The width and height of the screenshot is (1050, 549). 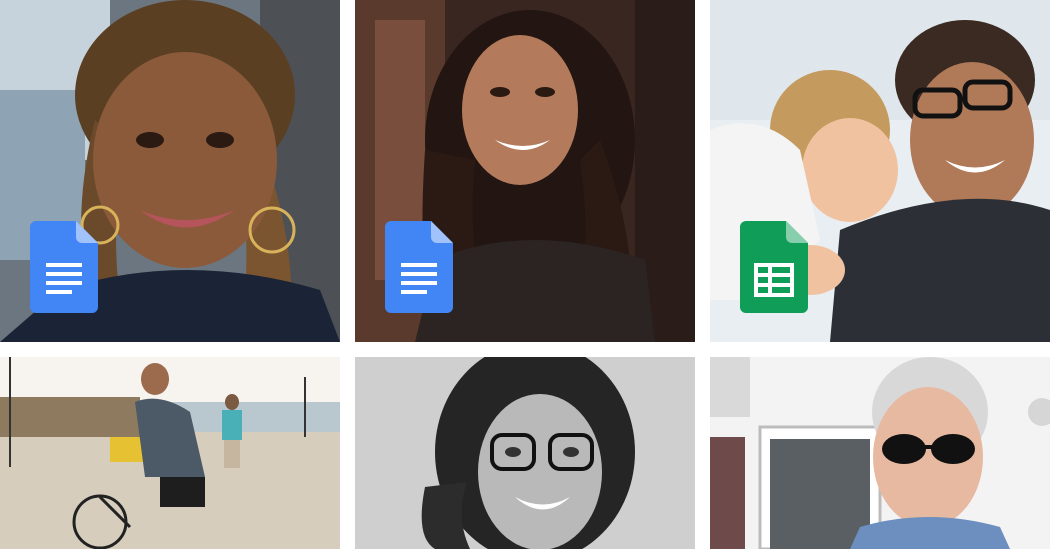 What do you see at coordinates (774, 267) in the screenshot?
I see `google-sheets-icon` at bounding box center [774, 267].